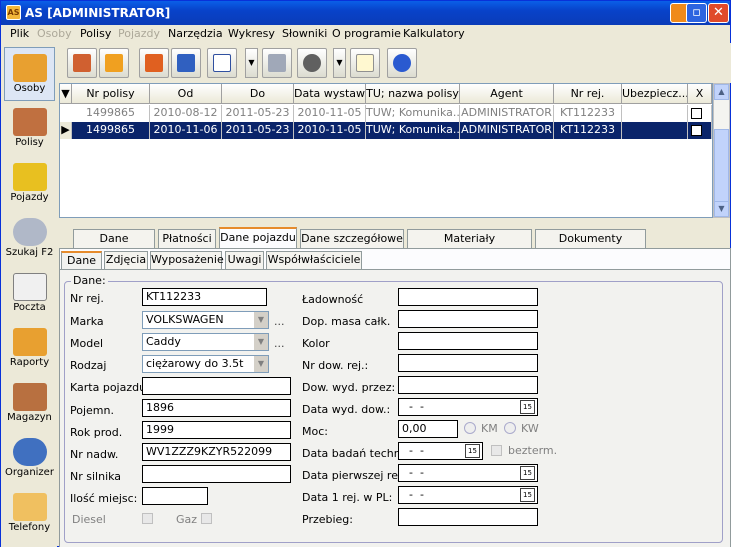 The width and height of the screenshot is (731, 547). I want to click on col-data-wystaw: Data wystaw., so click(330, 94).